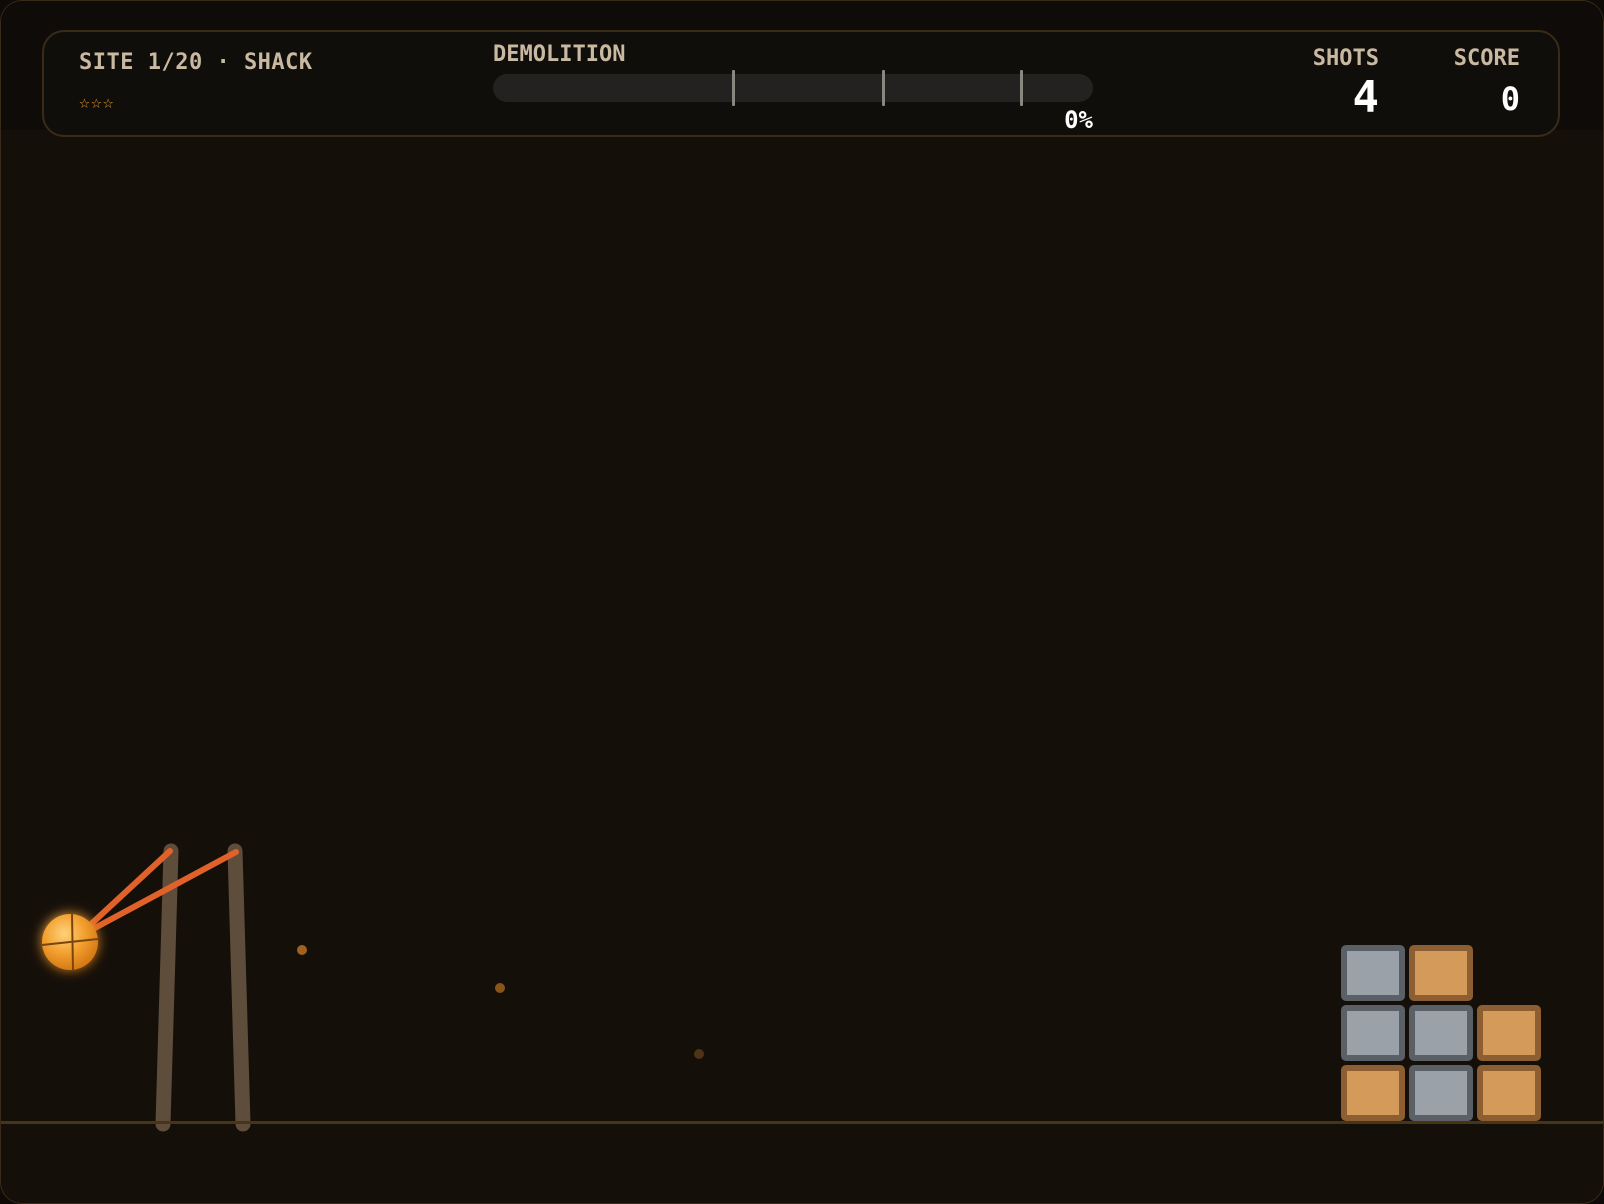  Describe the element at coordinates (70, 942) in the screenshot. I see `wrecking-ball-icon` at that location.